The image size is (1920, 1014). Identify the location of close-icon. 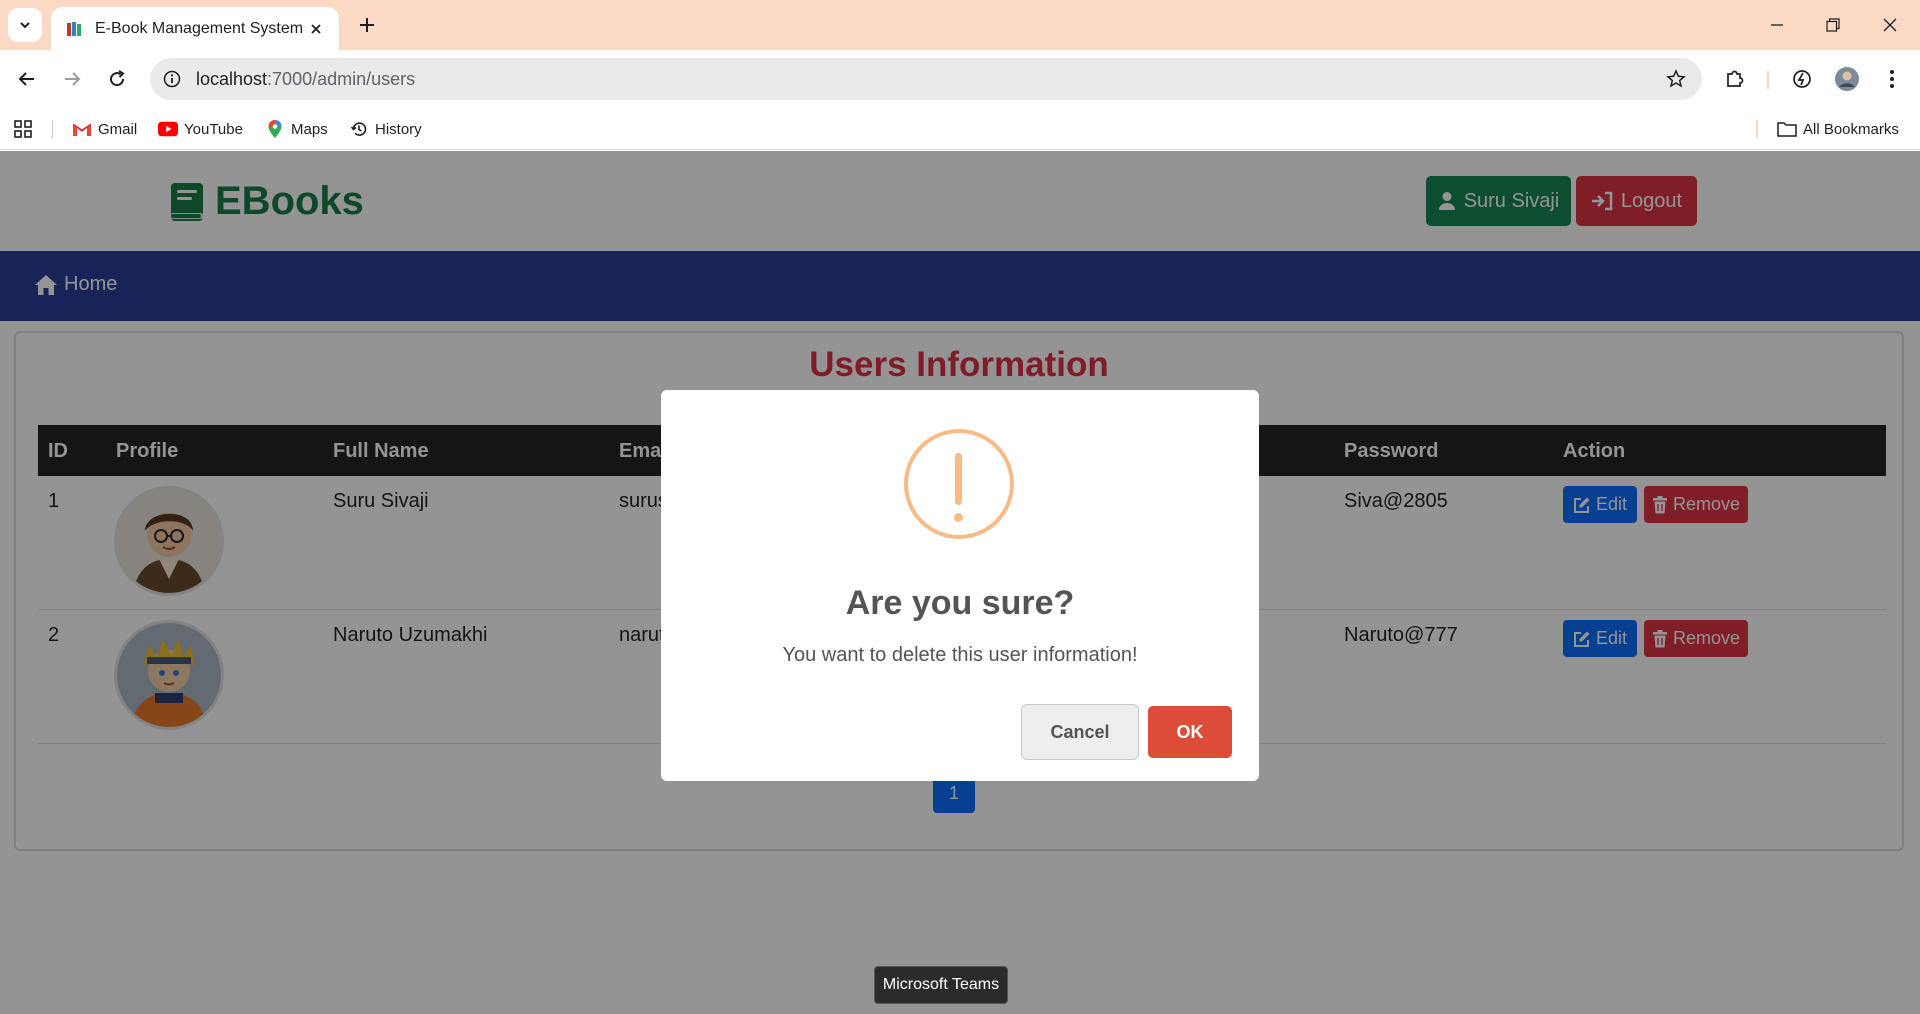
(1890, 25).